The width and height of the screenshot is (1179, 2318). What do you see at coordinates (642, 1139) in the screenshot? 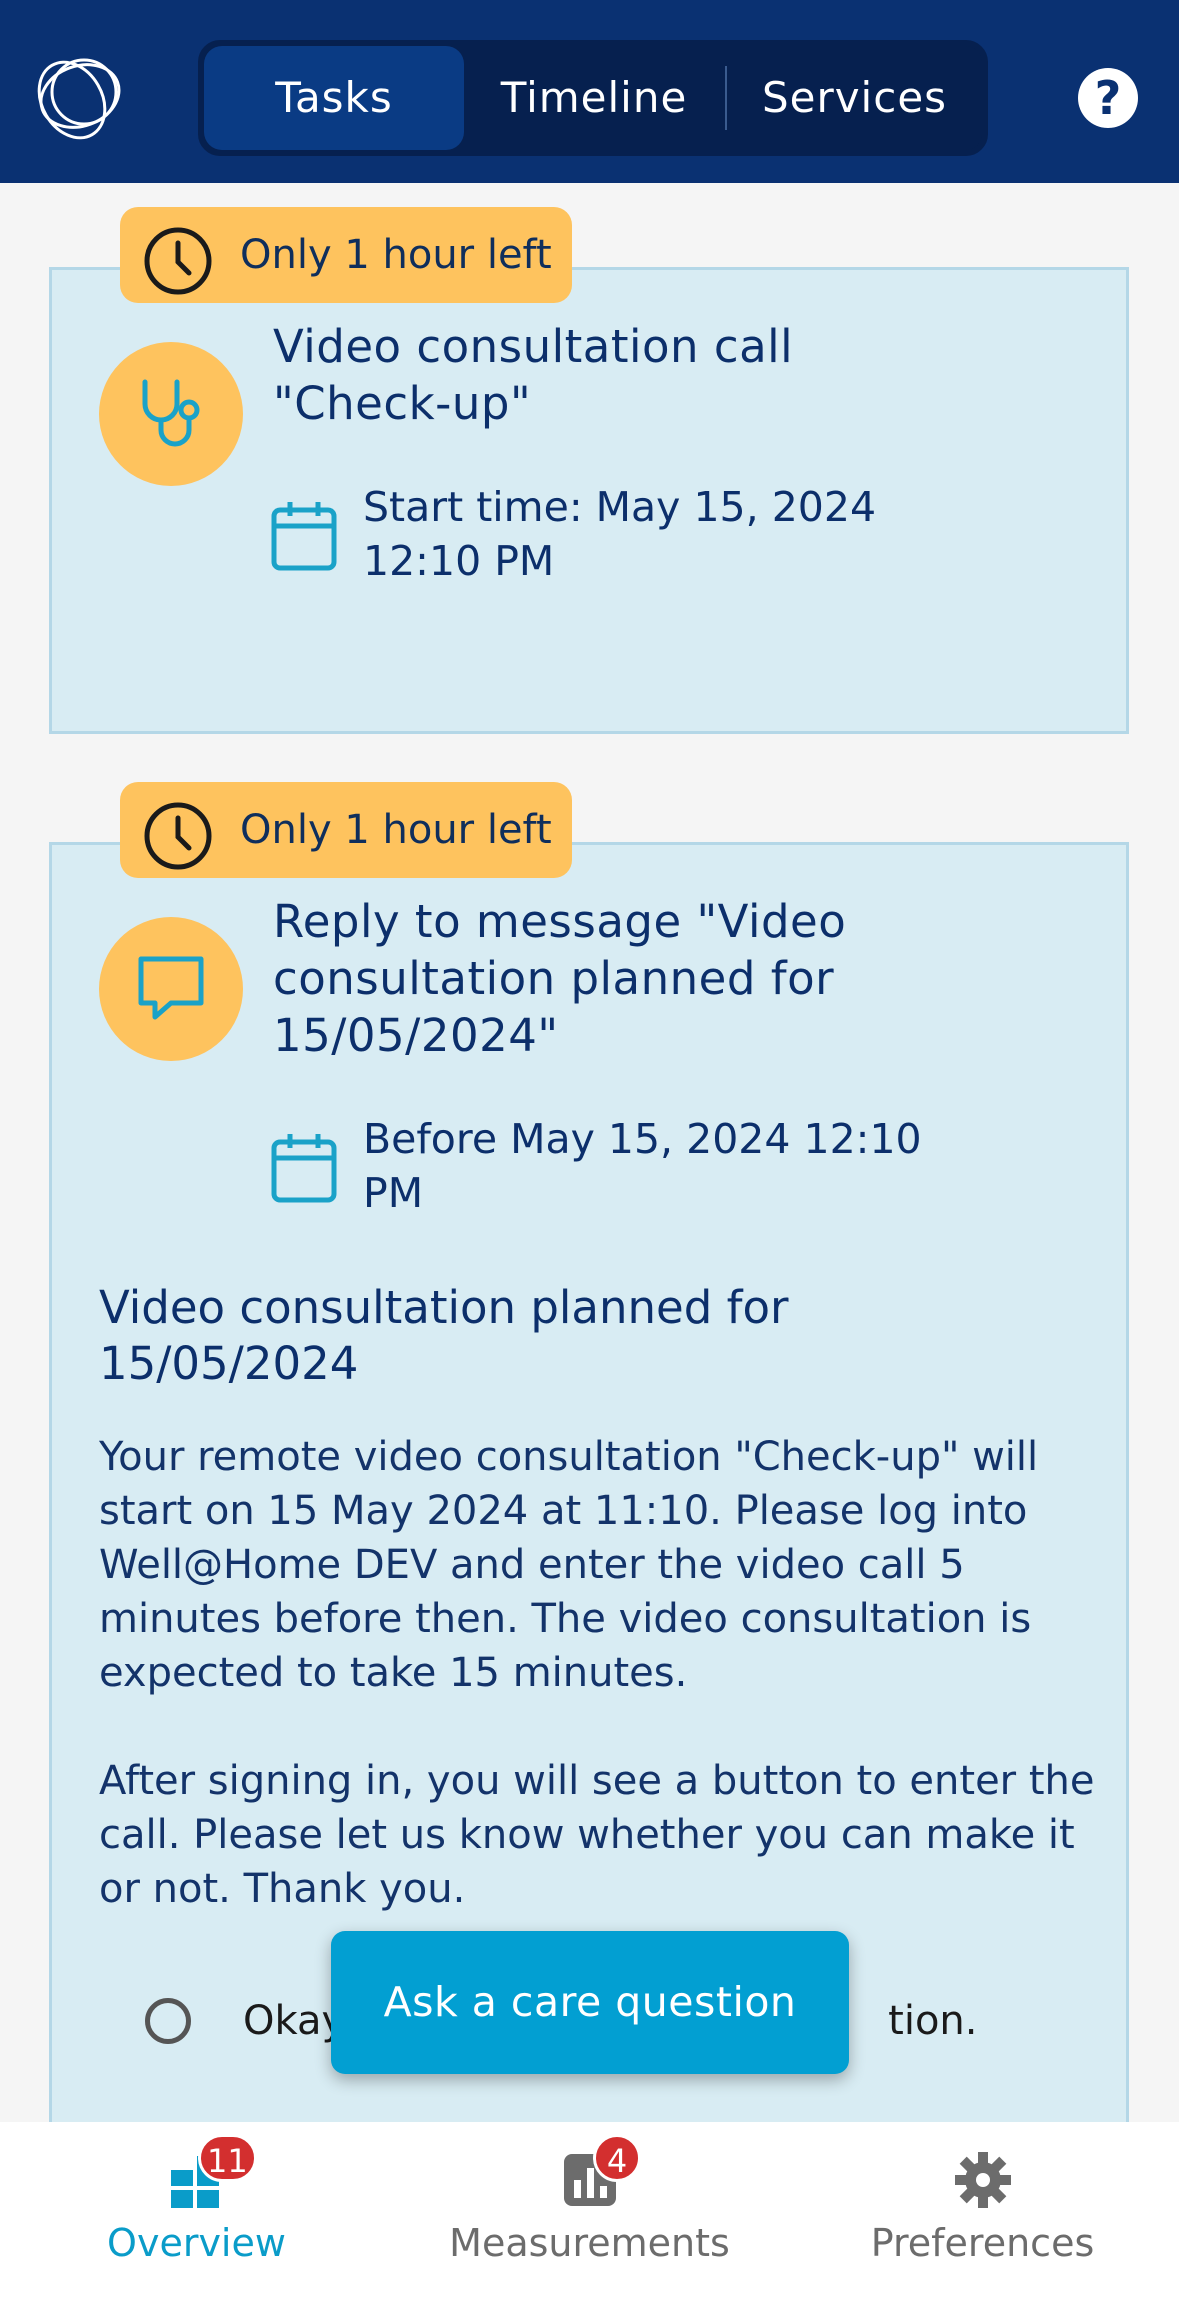
I see `task-date-line: Before May 15, 2024 12:10` at bounding box center [642, 1139].